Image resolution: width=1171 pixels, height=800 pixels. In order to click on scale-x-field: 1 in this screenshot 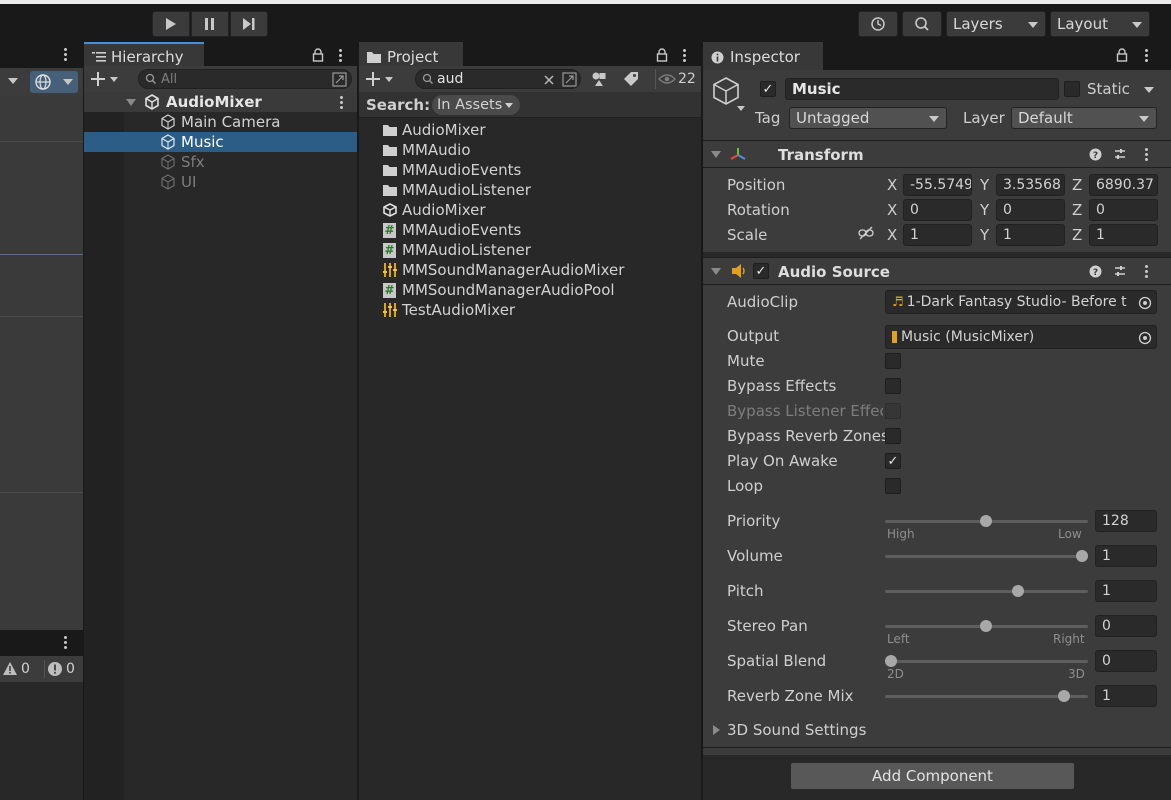, I will do `click(937, 235)`.